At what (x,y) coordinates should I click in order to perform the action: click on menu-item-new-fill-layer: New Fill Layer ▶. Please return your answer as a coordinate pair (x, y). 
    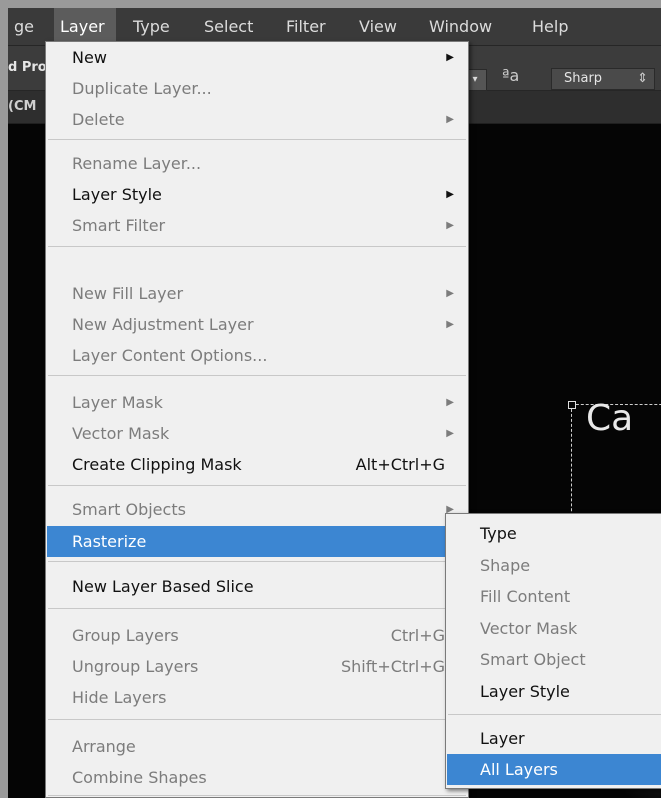
    Looking at the image, I should click on (257, 293).